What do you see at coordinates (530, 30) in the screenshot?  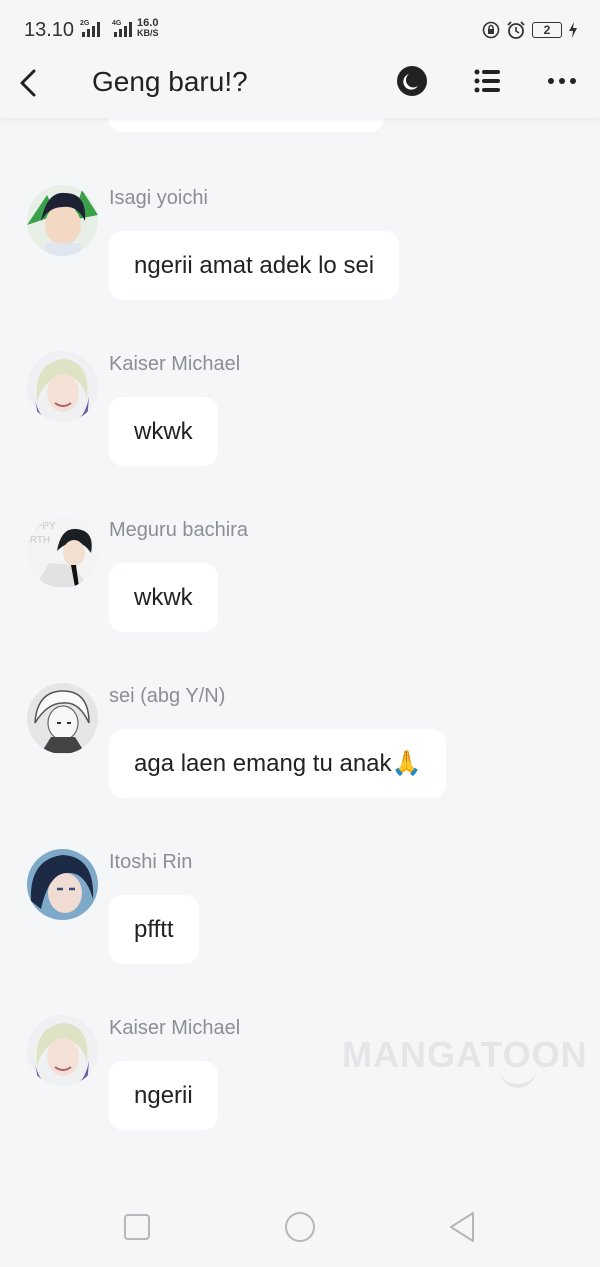 I see `status-icons: 2` at bounding box center [530, 30].